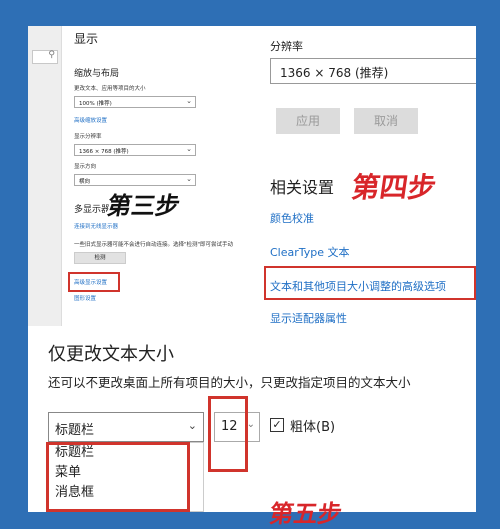 The width and height of the screenshot is (500, 529). I want to click on text-size-title: 仅更改文本大小, so click(111, 354).